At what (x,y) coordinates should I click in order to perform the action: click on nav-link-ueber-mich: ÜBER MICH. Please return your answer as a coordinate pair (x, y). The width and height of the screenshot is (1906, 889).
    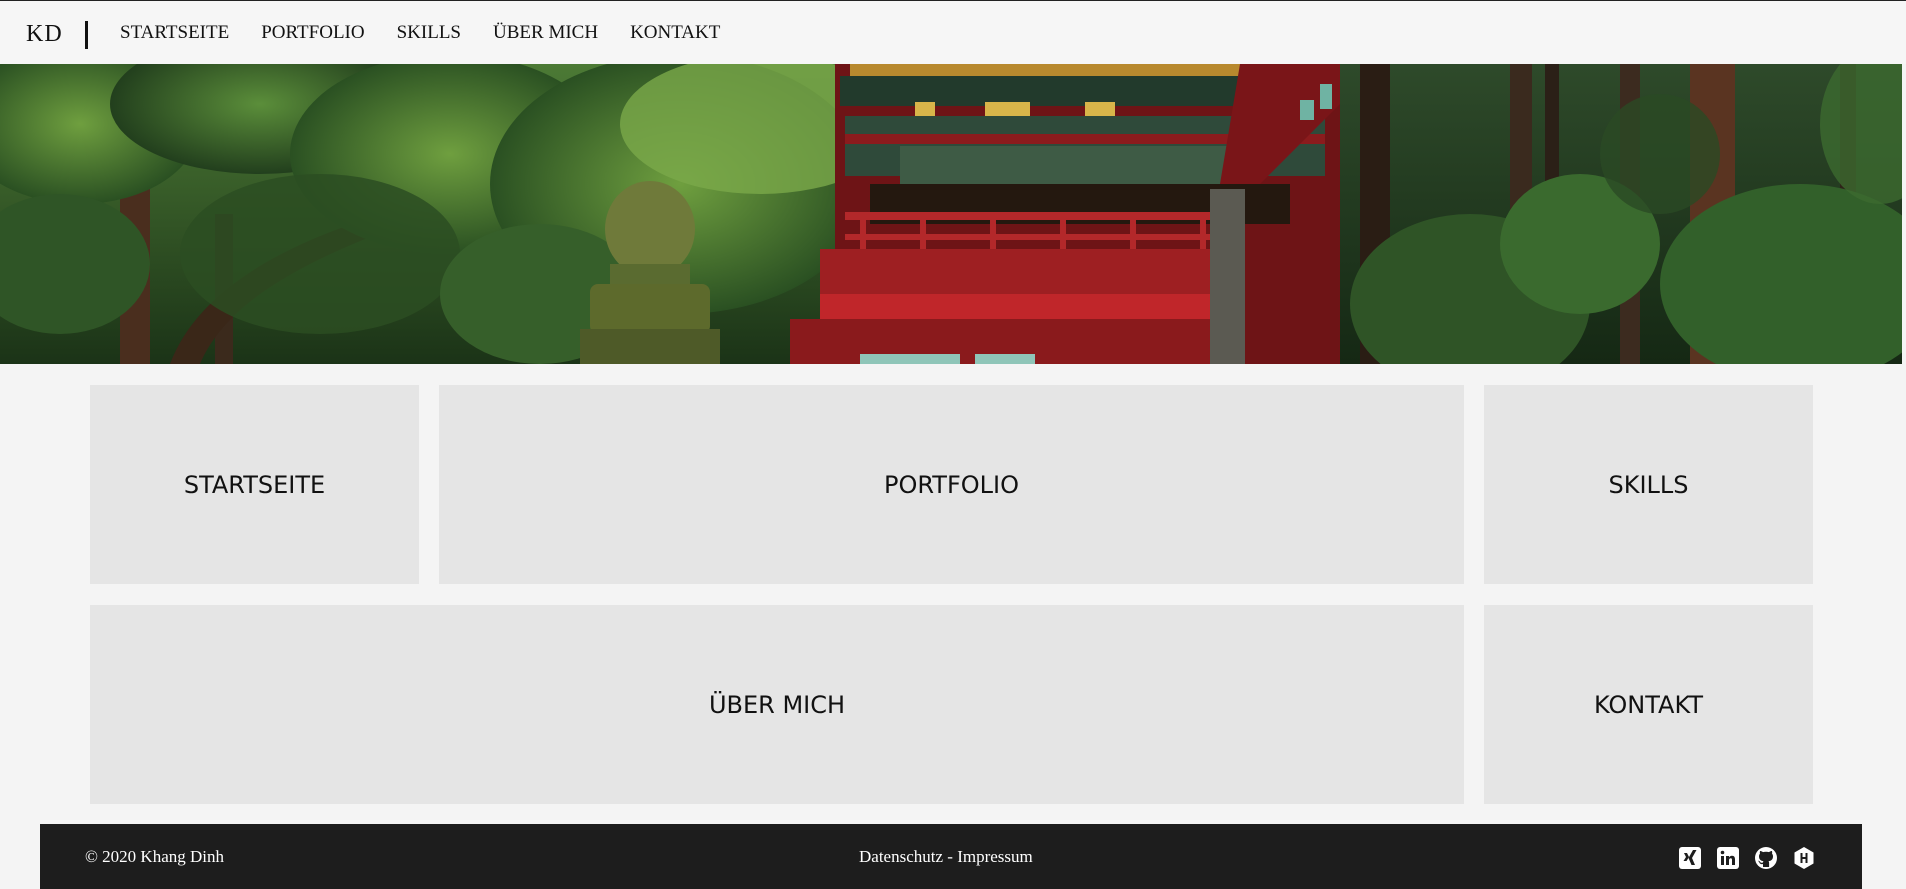
    Looking at the image, I should click on (545, 33).